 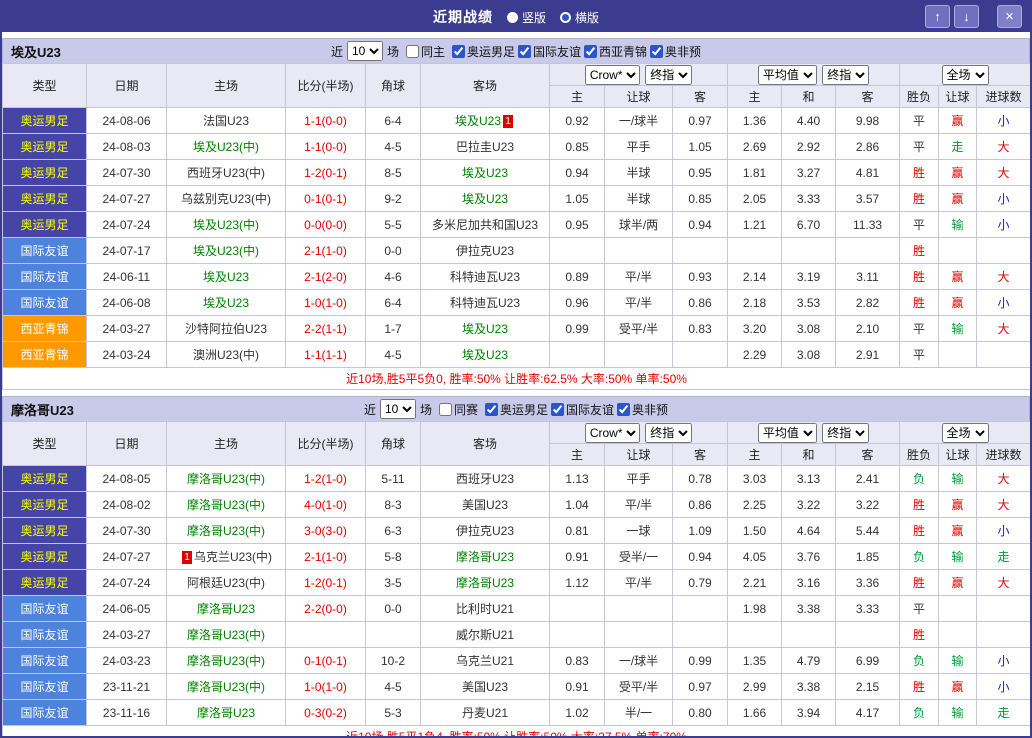 I want to click on matches-label: 场, so click(x=392, y=51).